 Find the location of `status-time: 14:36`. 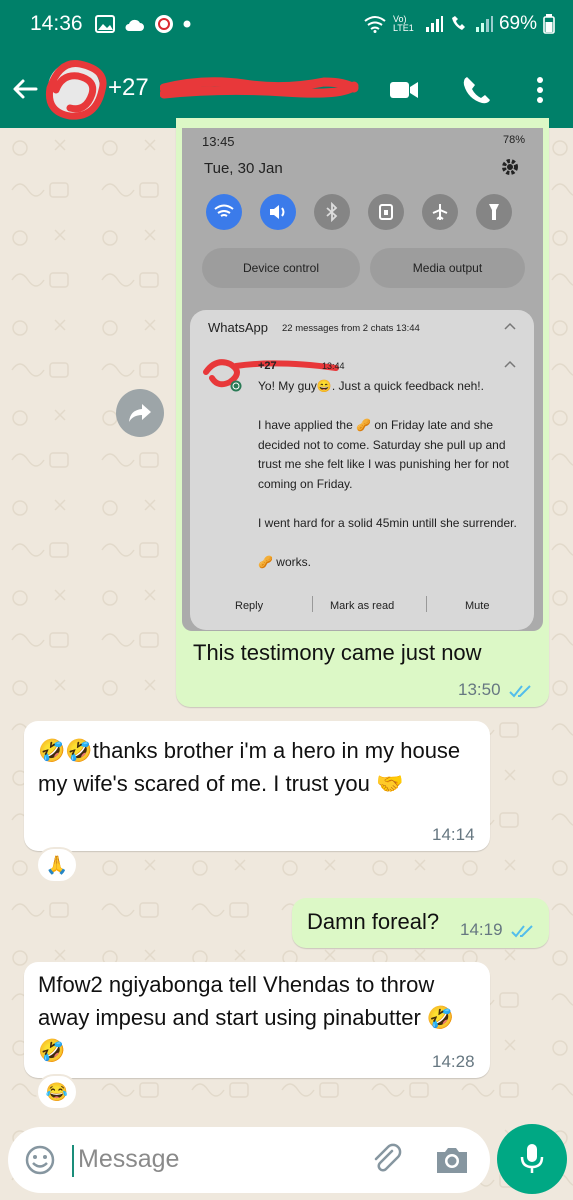

status-time: 14:36 is located at coordinates (56, 23).